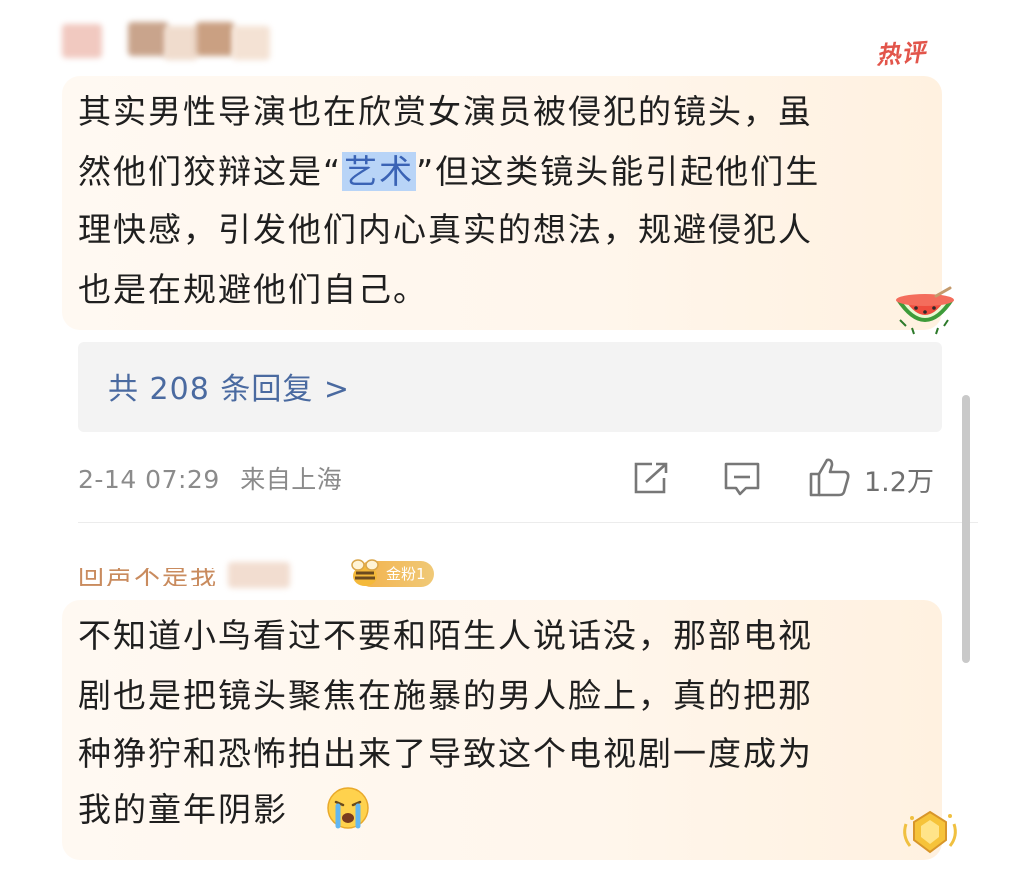 The width and height of the screenshot is (1024, 878). Describe the element at coordinates (930, 834) in the screenshot. I see `medal-badge-icon` at that location.